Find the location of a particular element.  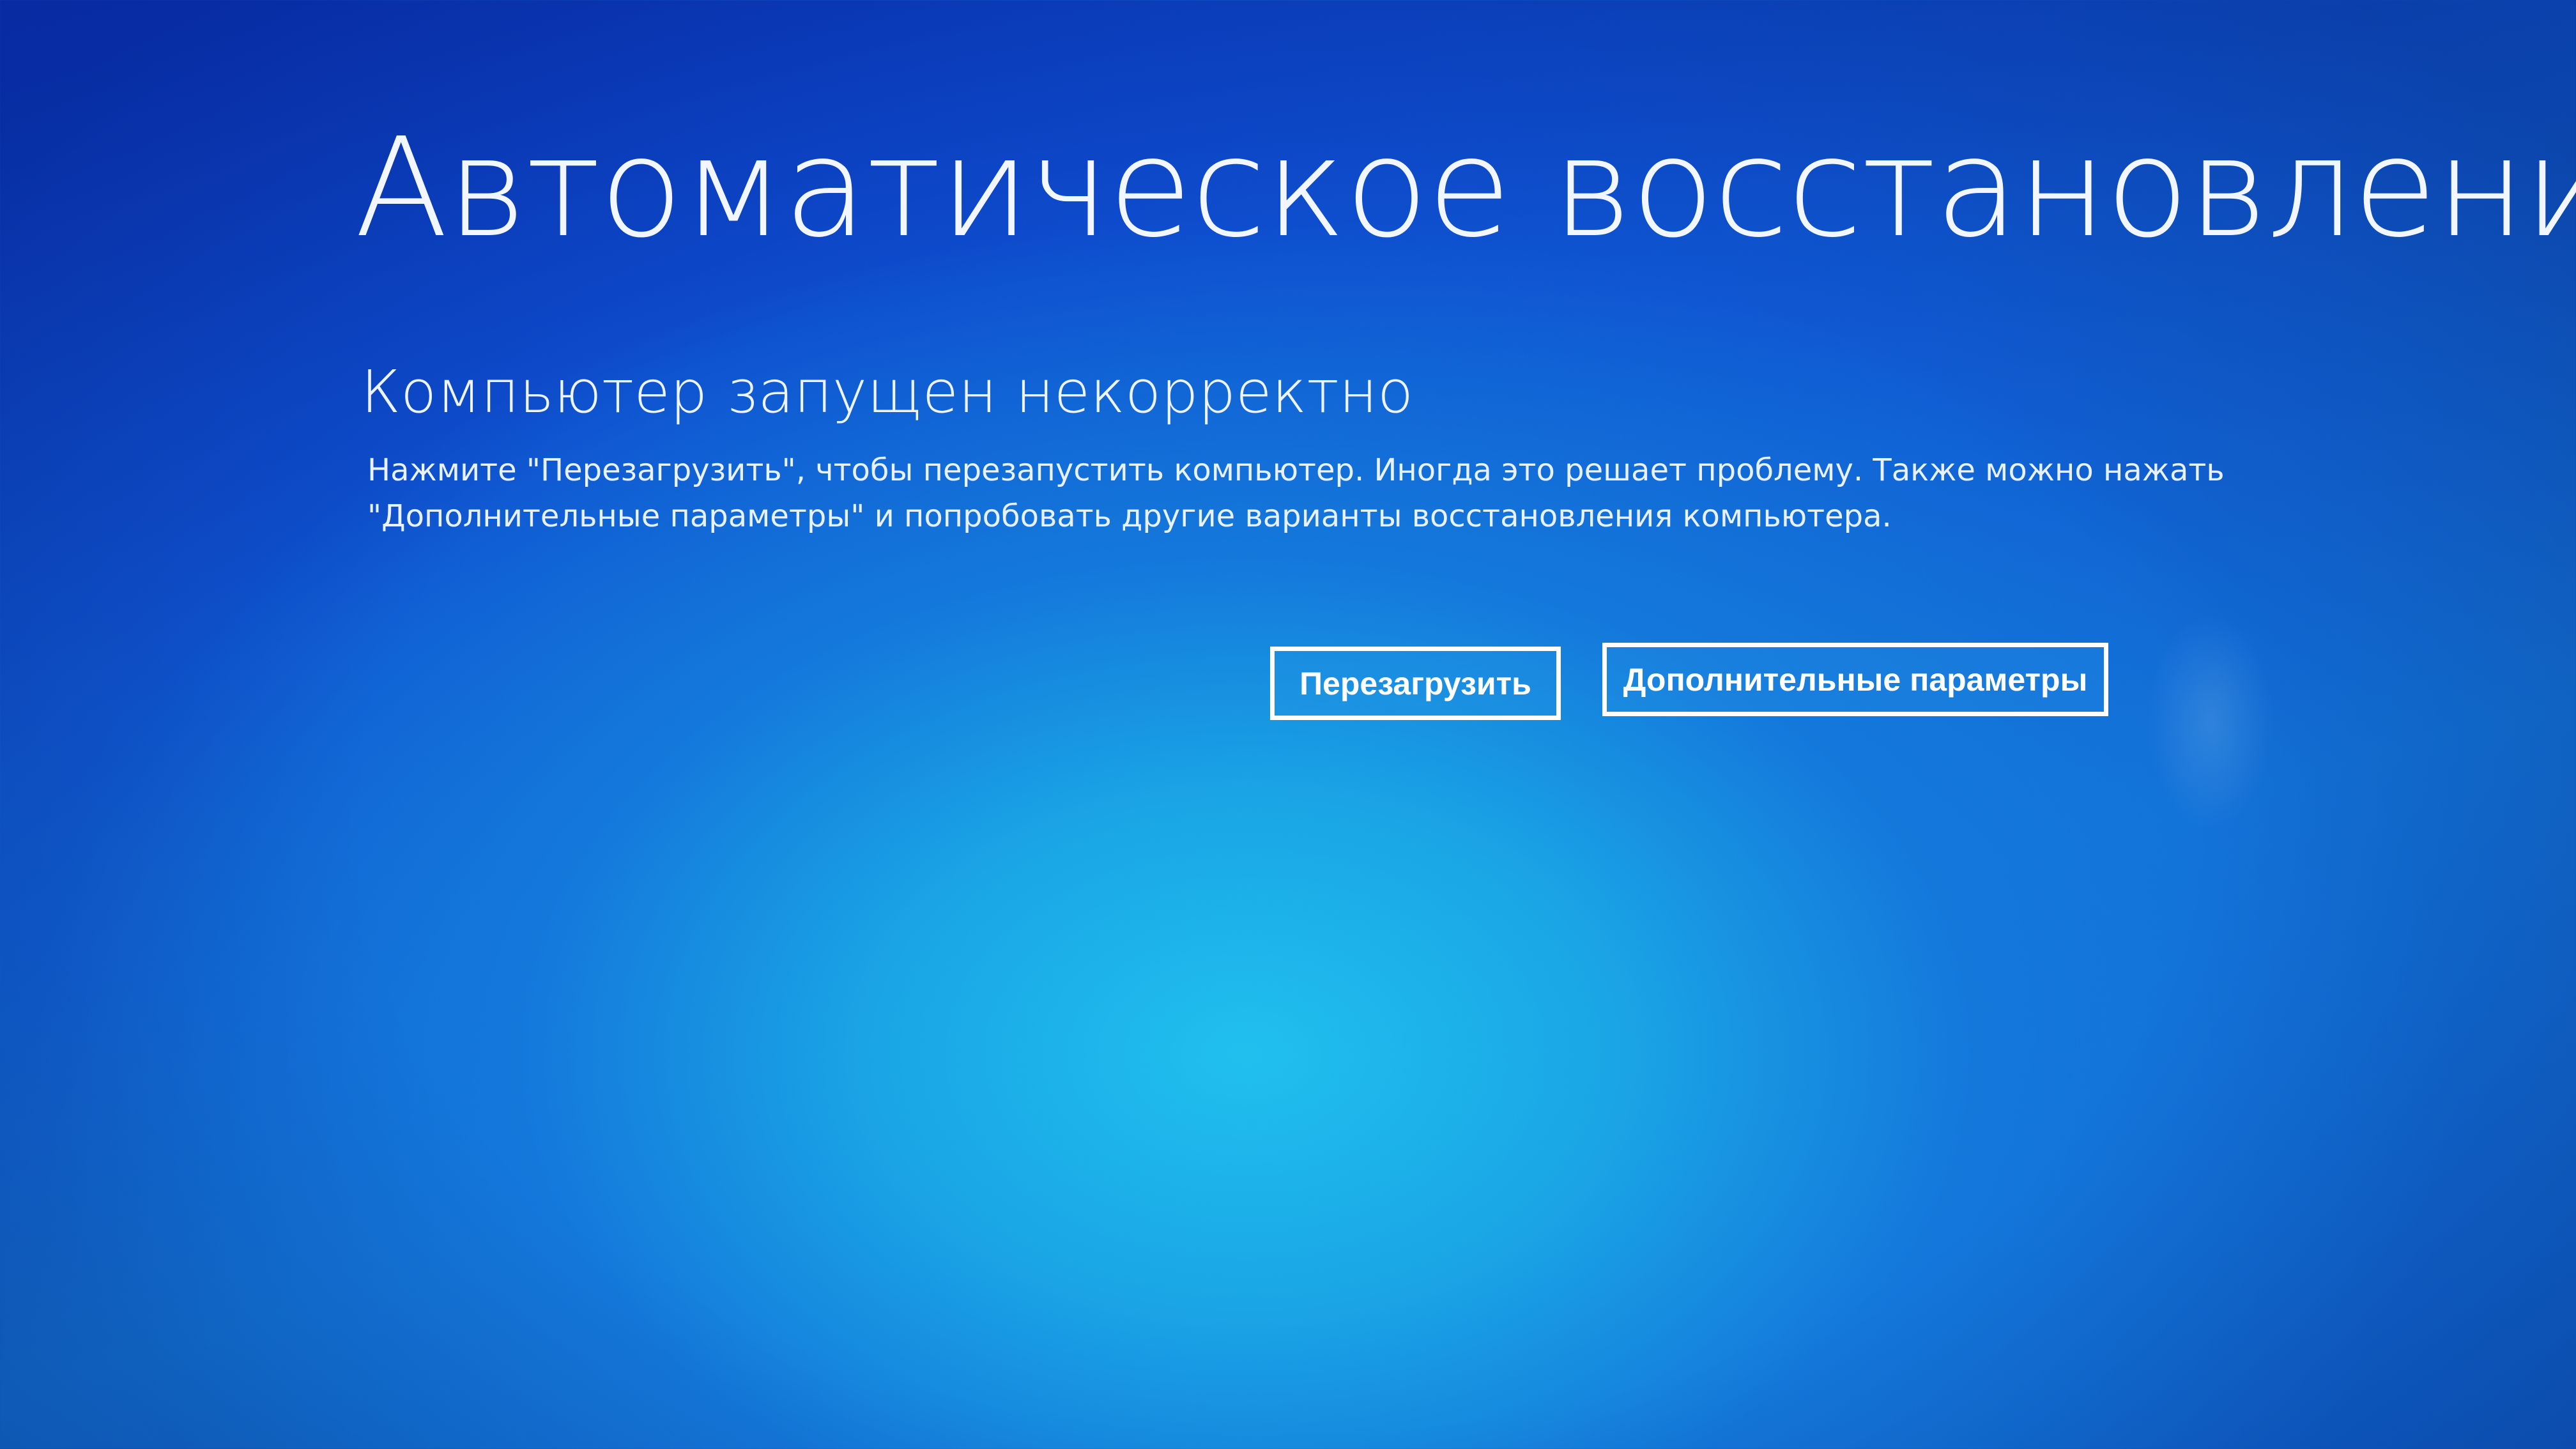

restart-button-label: Перезагрузить is located at coordinates (1415, 683).